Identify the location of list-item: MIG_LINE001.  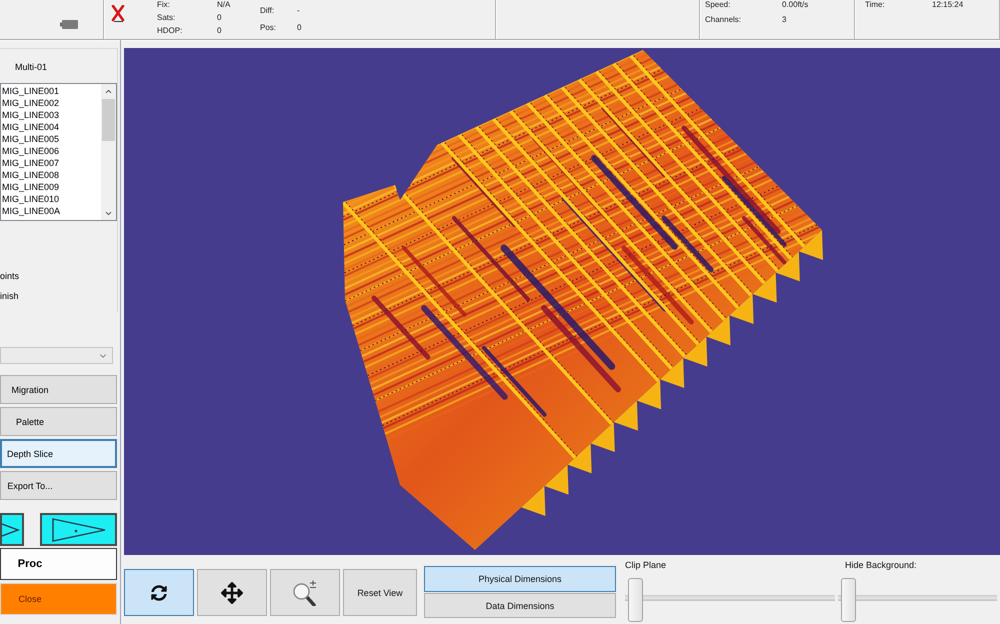
(51, 91).